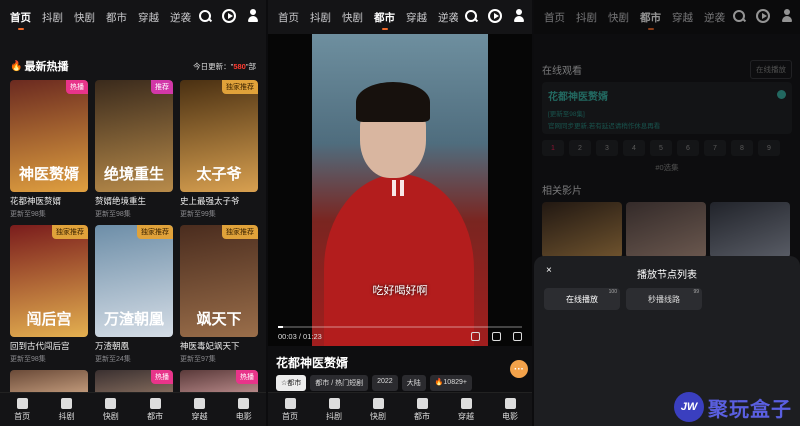 This screenshot has height=426, width=800. I want to click on drama-card: 独家推荐 太子爷 史上最强太子爷 更新至99集, so click(219, 149).